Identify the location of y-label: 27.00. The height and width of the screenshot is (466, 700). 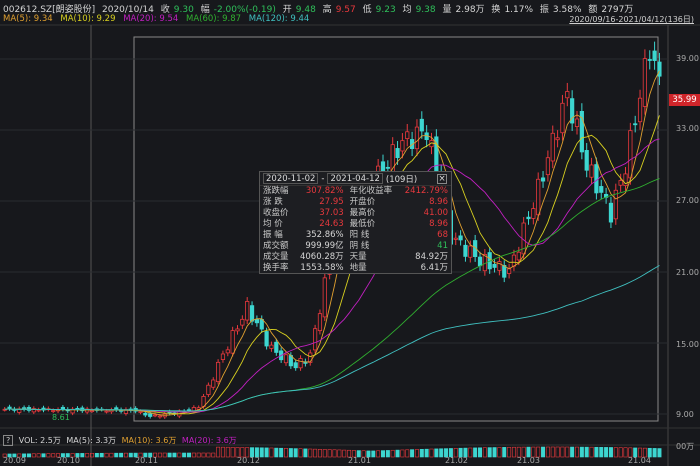
(687, 200).